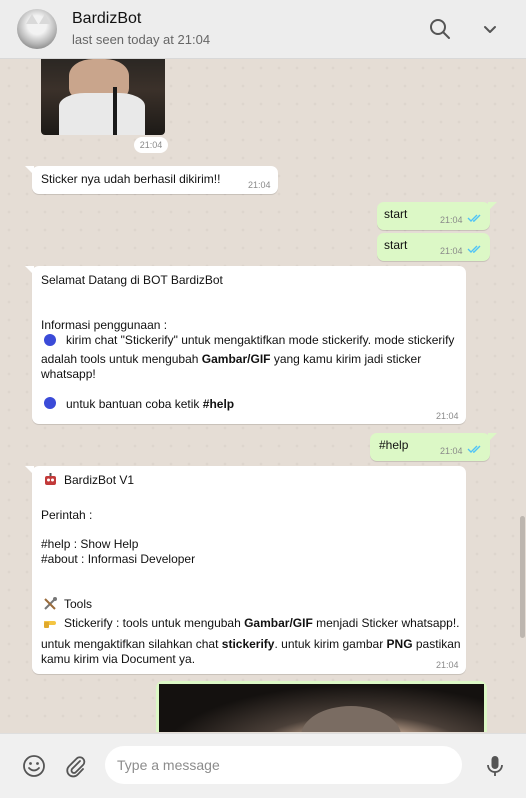 The image size is (526, 798). I want to click on message-text: BardizBot V1, so click(99, 480).